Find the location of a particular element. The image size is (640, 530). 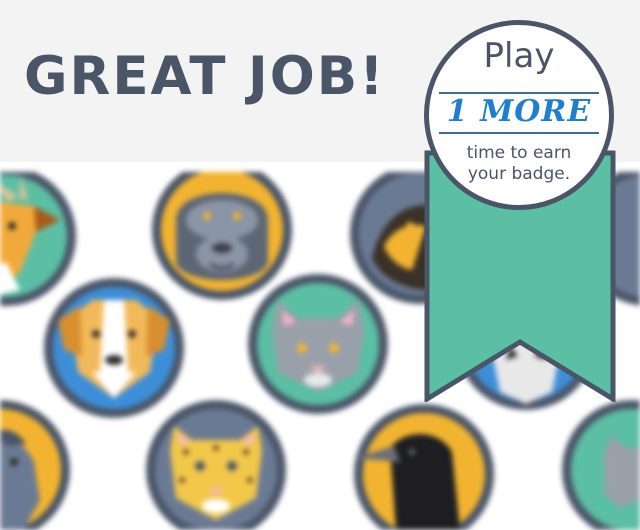

gorilla-icon is located at coordinates (222, 236).